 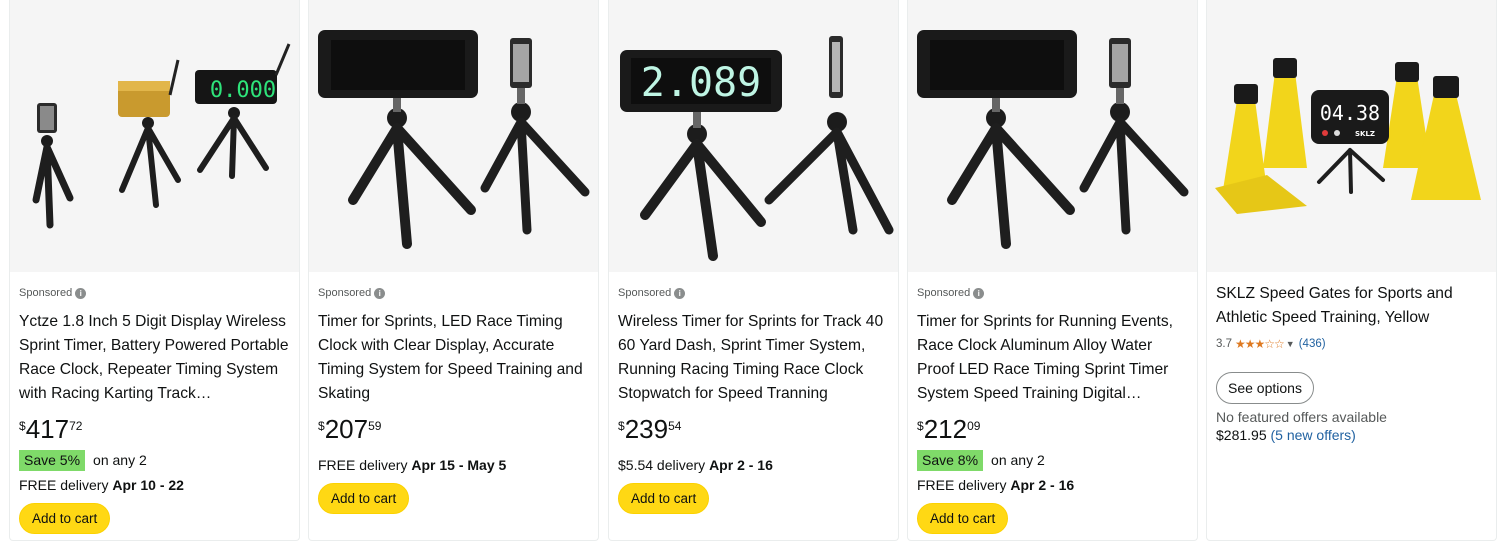 What do you see at coordinates (1353, 344) in the screenshot?
I see `rating-row: 3.7 ★★★☆☆ ▼ (436)` at bounding box center [1353, 344].